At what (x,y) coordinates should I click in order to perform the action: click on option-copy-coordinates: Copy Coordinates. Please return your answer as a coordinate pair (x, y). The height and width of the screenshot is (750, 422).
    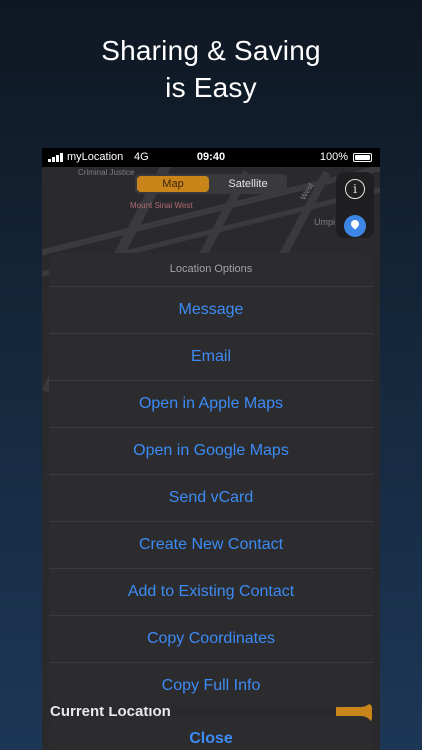
    Looking at the image, I should click on (211, 639).